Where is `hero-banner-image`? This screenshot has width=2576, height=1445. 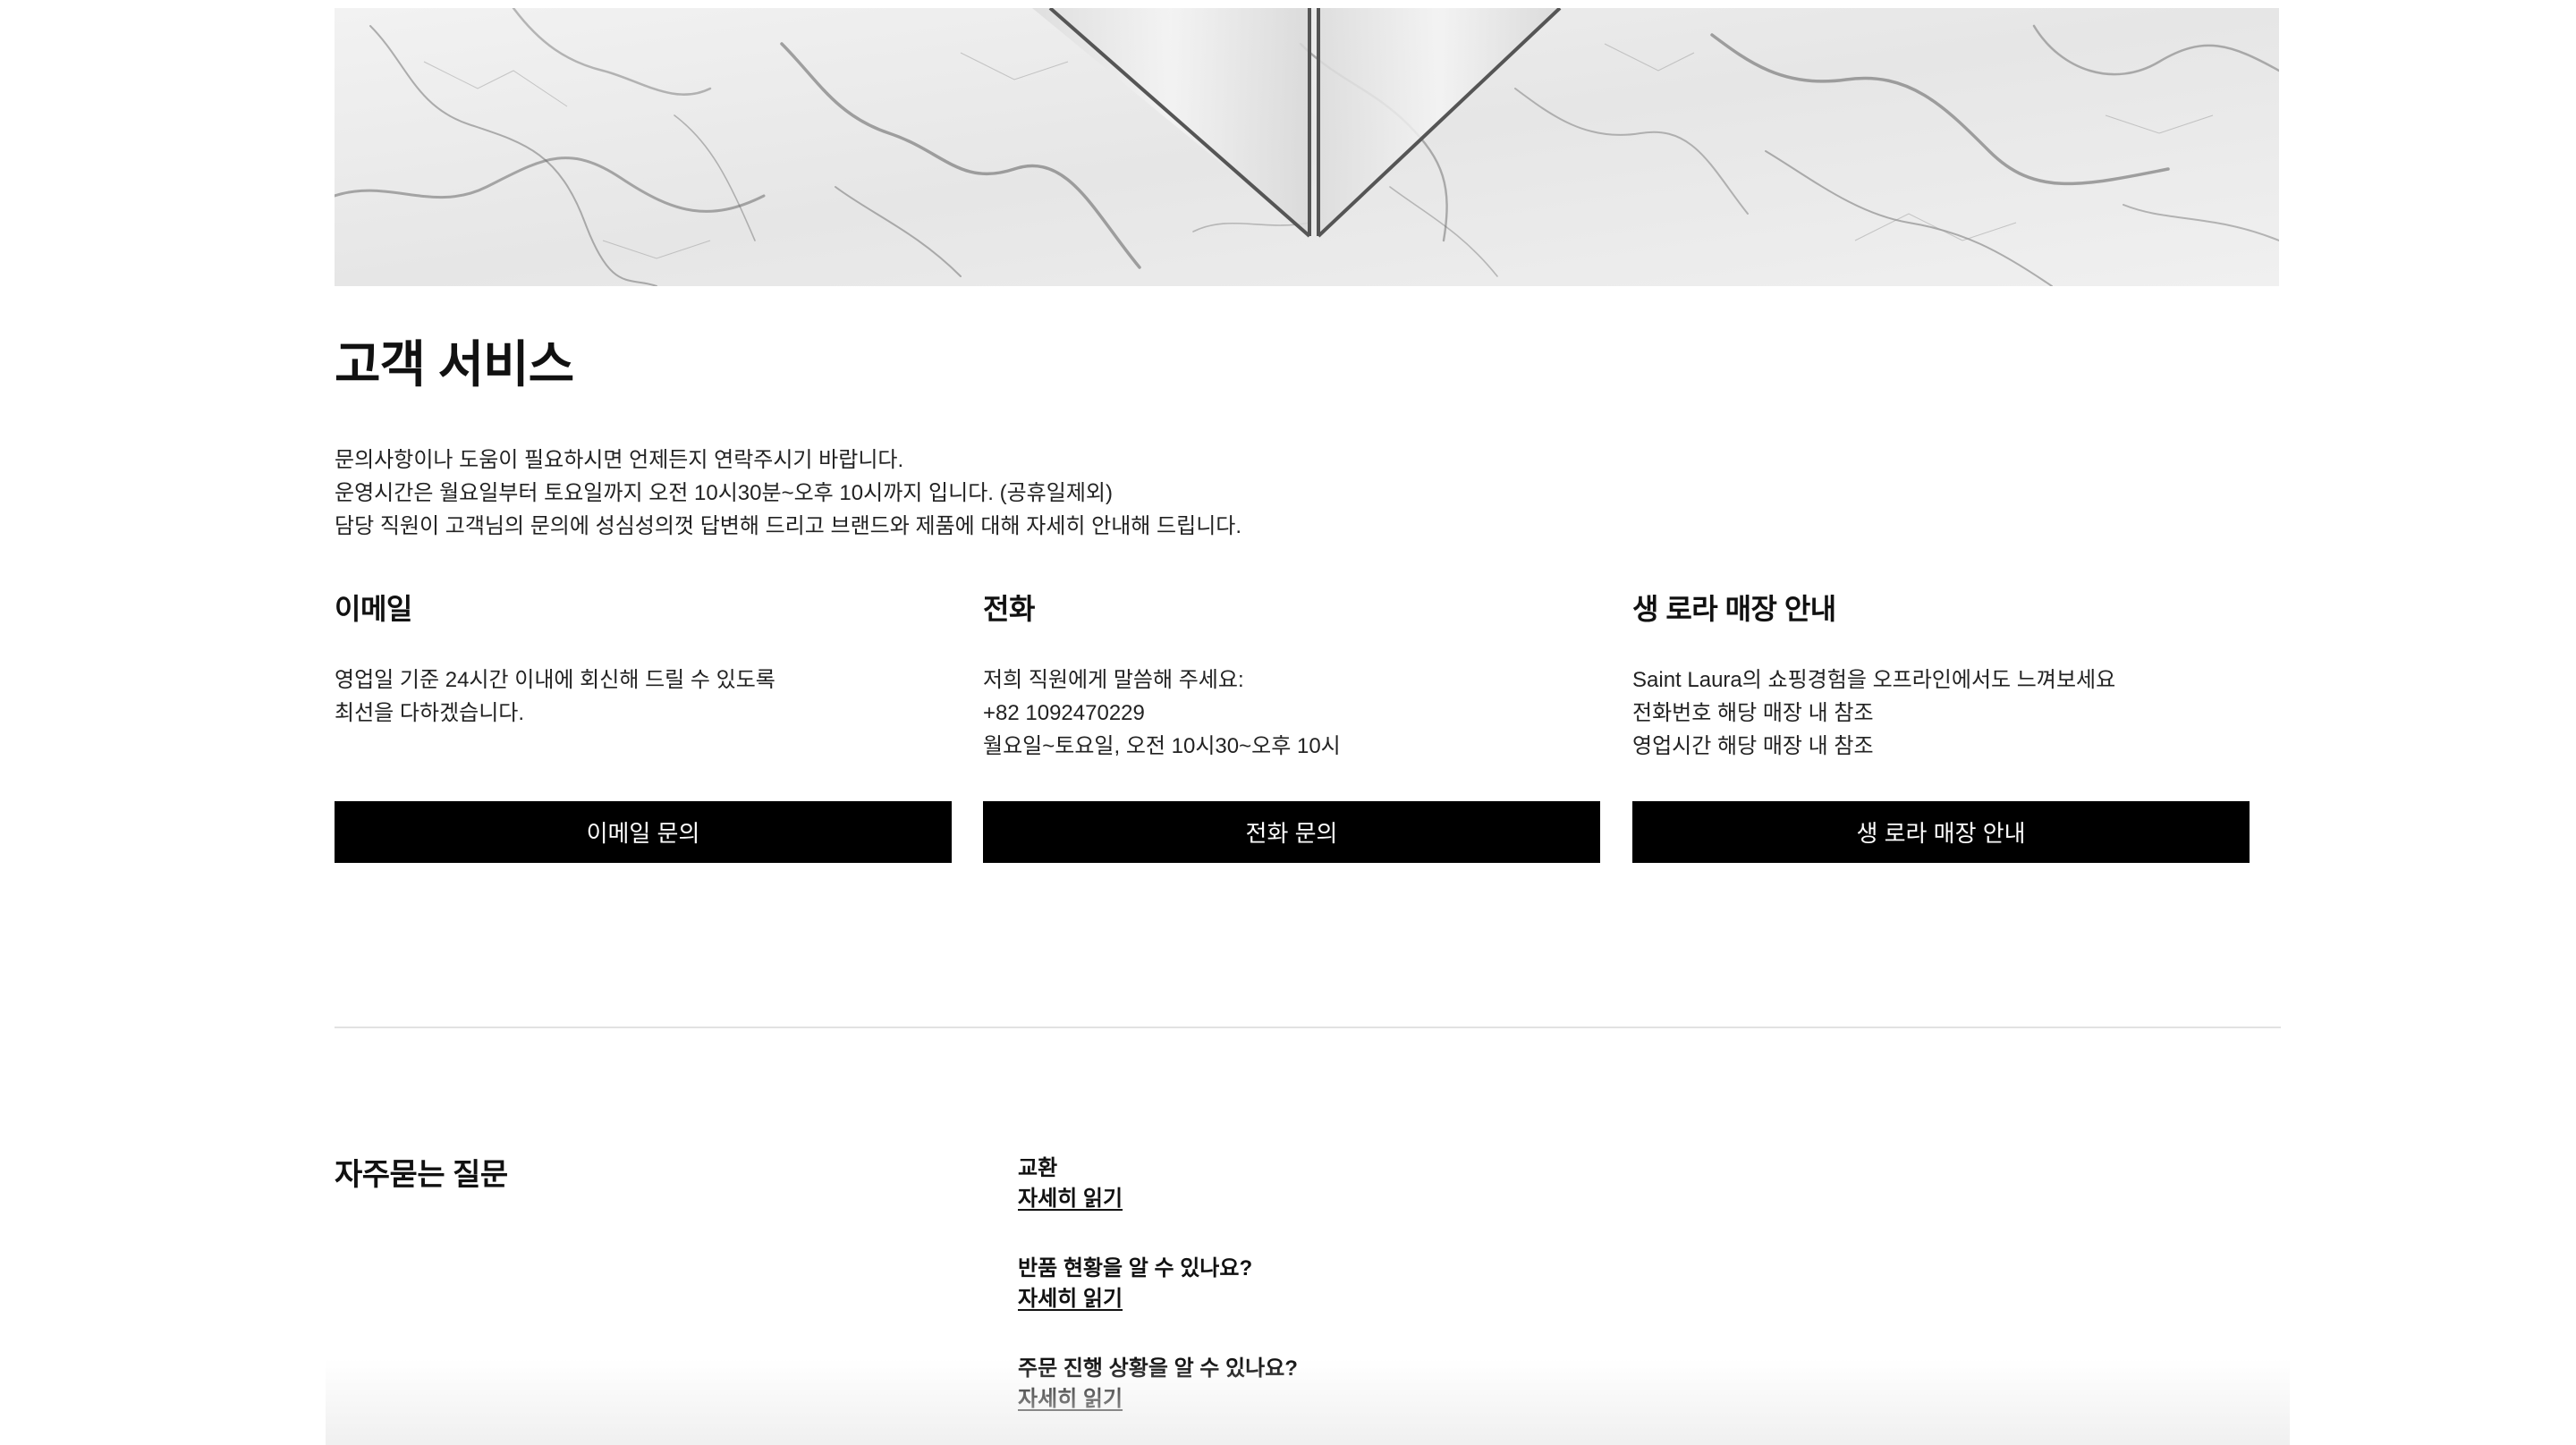
hero-banner-image is located at coordinates (1307, 147).